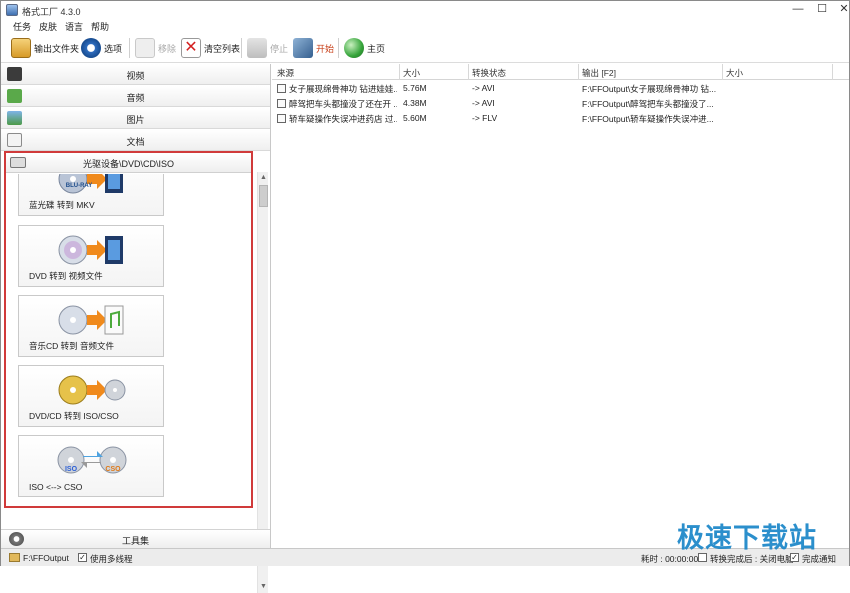  I want to click on stop-button: 停止, so click(267, 48).